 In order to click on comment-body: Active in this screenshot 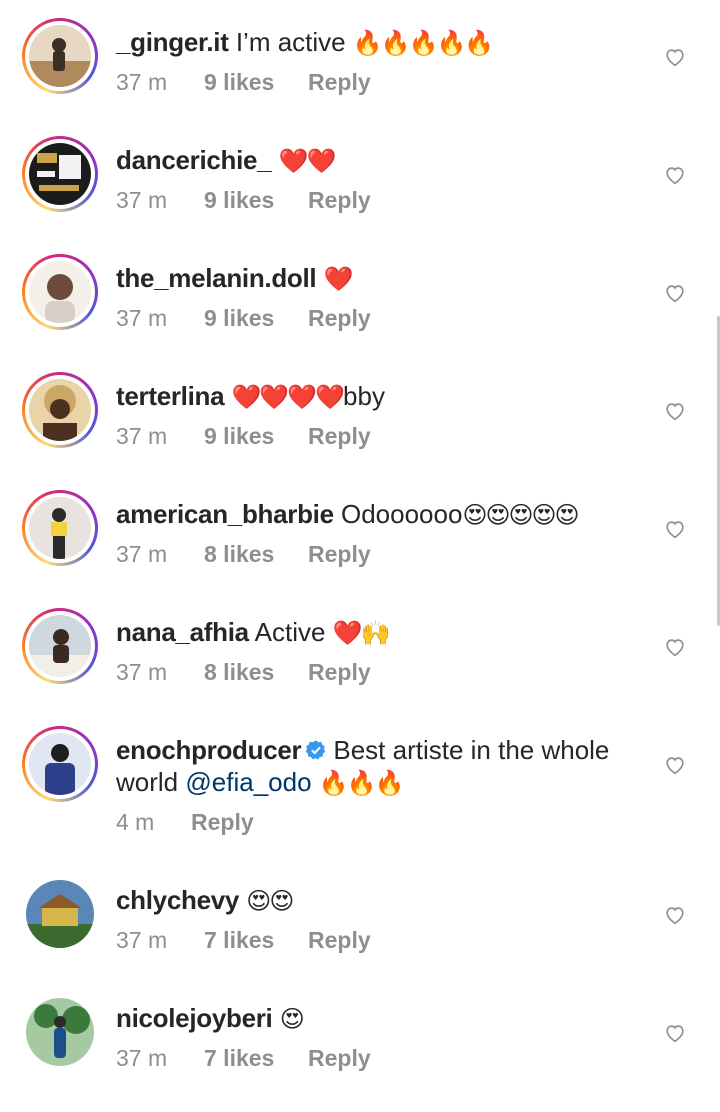, I will do `click(290, 632)`.